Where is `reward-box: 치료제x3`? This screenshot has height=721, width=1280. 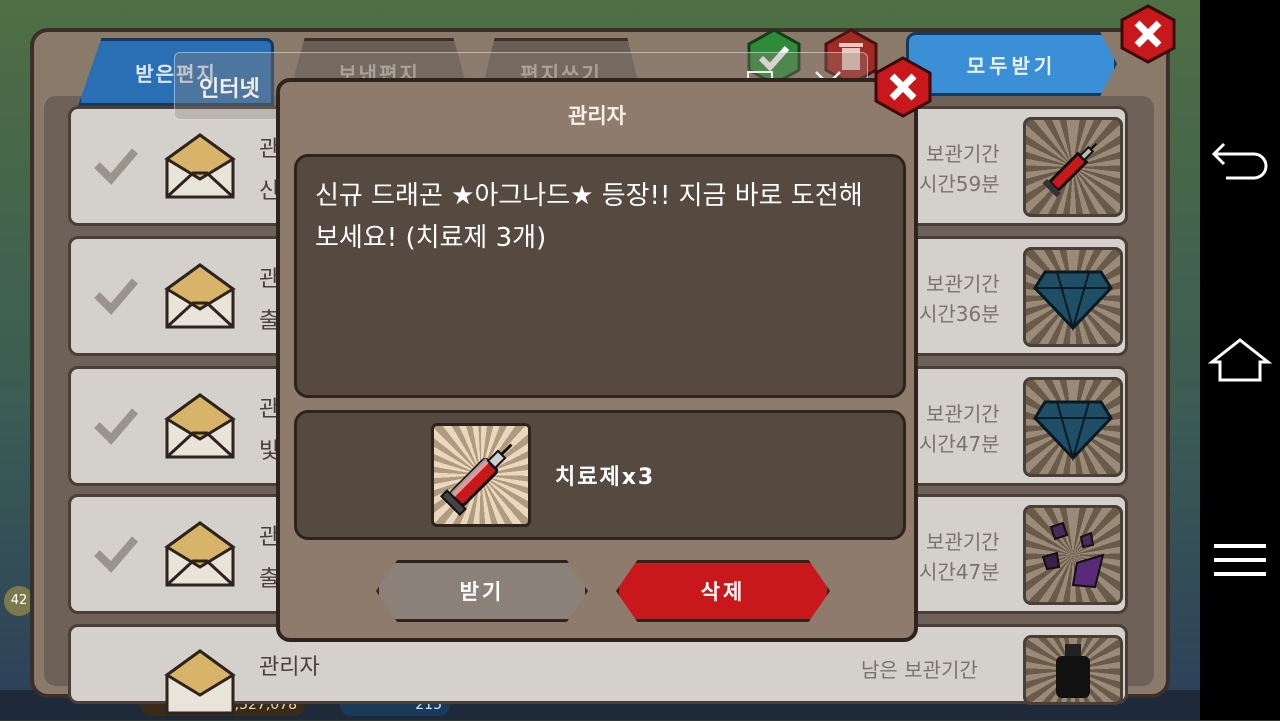 reward-box: 치료제x3 is located at coordinates (600, 475).